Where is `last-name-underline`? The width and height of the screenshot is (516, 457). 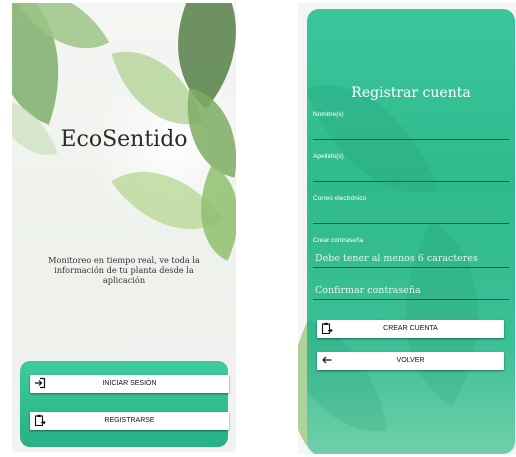 last-name-underline is located at coordinates (411, 181).